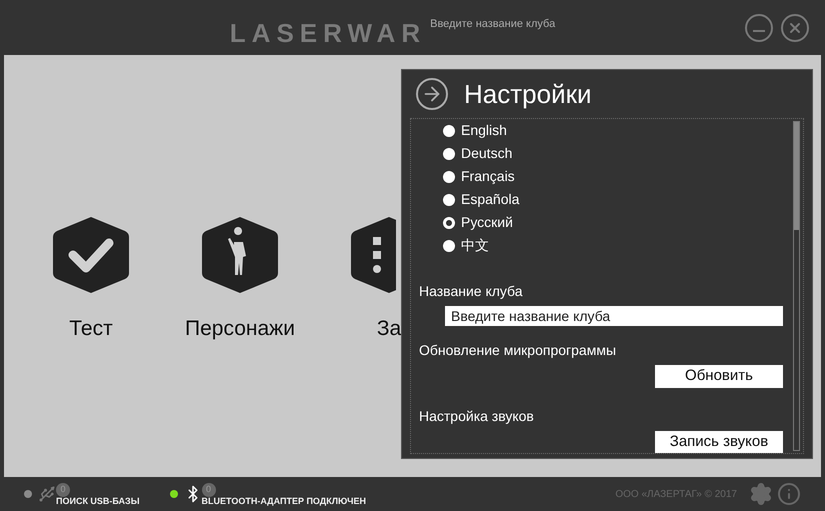 This screenshot has width=825, height=511. I want to click on section-label: Название клуба, so click(471, 291).